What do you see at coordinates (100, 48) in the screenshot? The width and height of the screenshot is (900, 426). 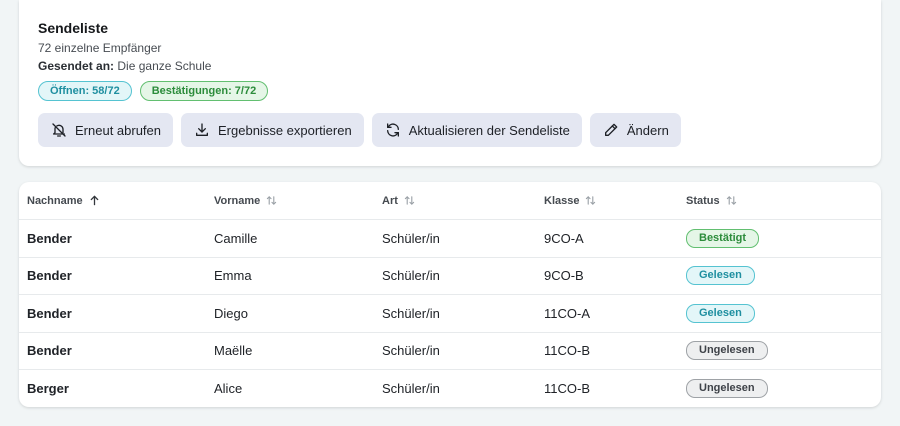 I see `recipients-count: 72 einzelne Empfänger` at bounding box center [100, 48].